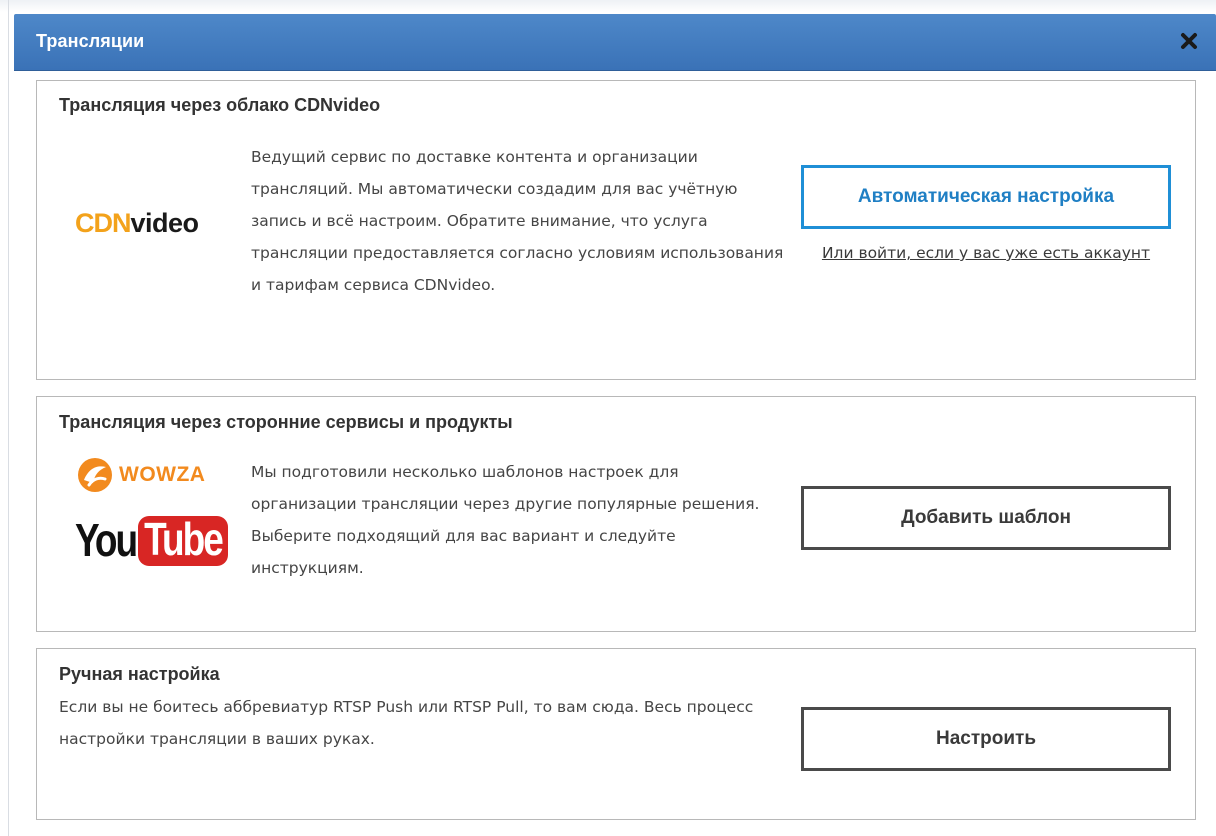 The height and width of the screenshot is (836, 1216). Describe the element at coordinates (103, 222) in the screenshot. I see `cdnvideo-logo-mark: CDN` at that location.